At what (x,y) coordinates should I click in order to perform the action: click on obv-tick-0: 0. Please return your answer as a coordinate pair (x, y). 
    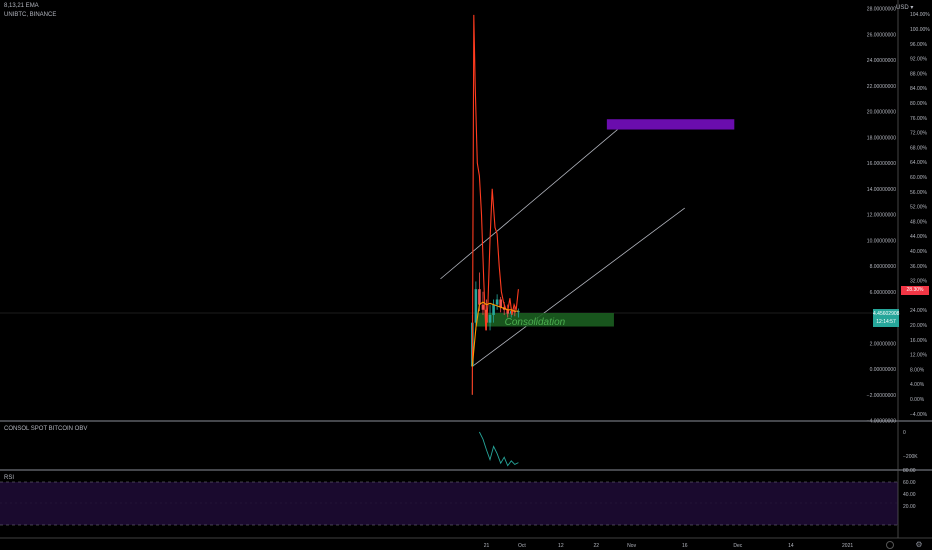
    Looking at the image, I should click on (904, 433).